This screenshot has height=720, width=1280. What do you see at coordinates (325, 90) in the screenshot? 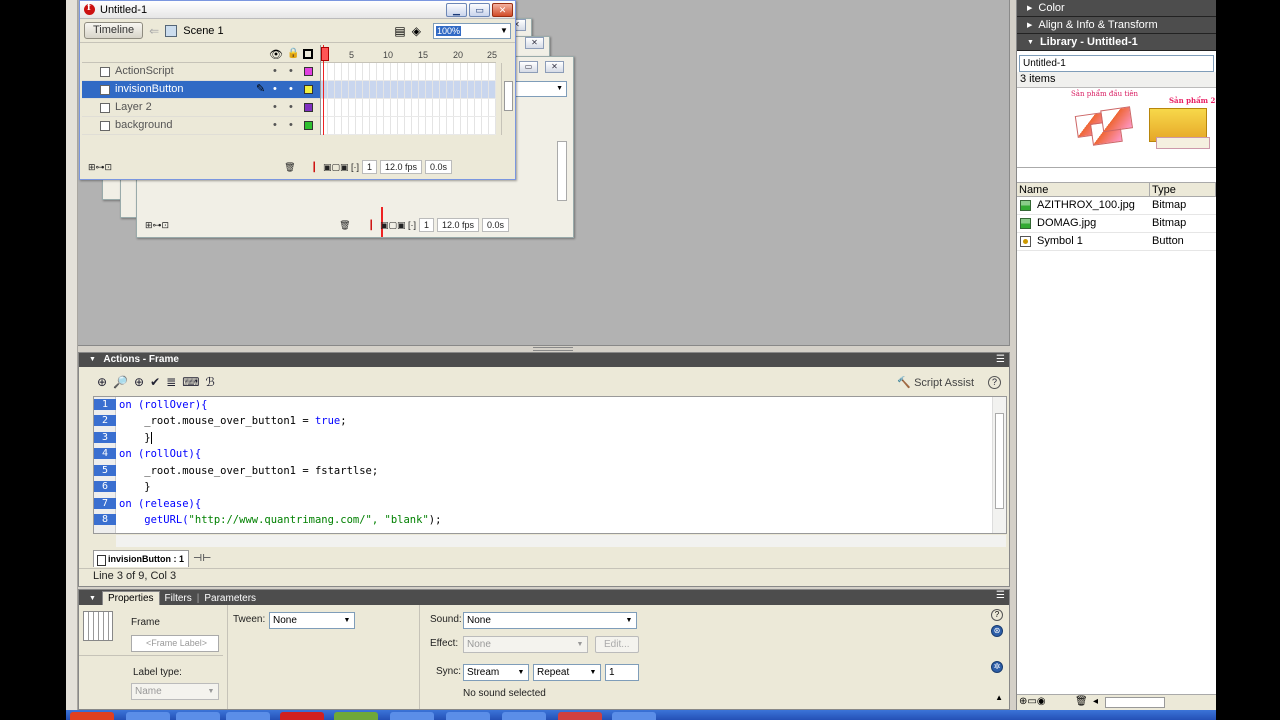
I see `playhead` at bounding box center [325, 90].